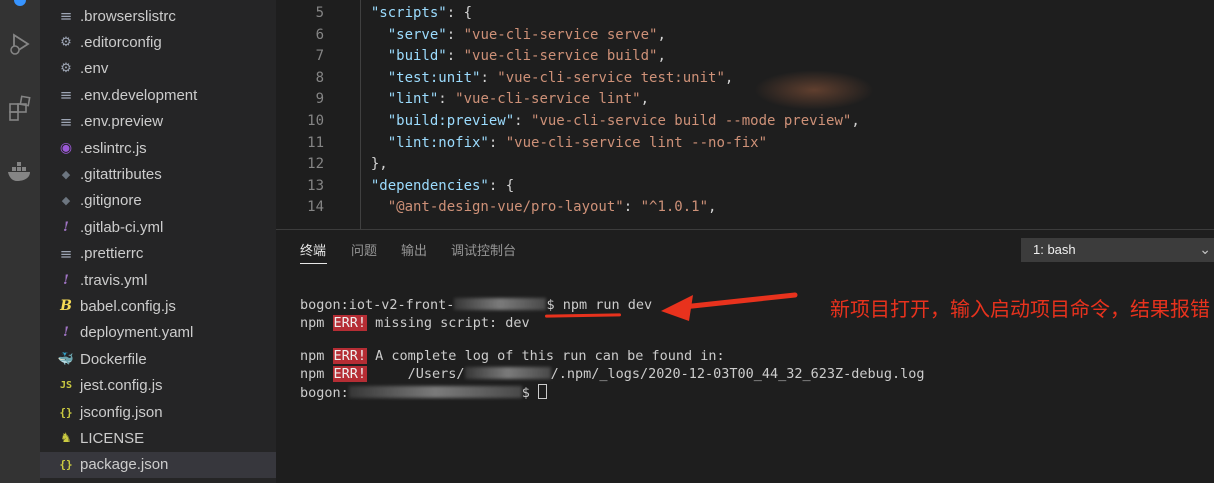 This screenshot has width=1214, height=483. Describe the element at coordinates (313, 263) in the screenshot. I see `active-tab-indicator` at that location.